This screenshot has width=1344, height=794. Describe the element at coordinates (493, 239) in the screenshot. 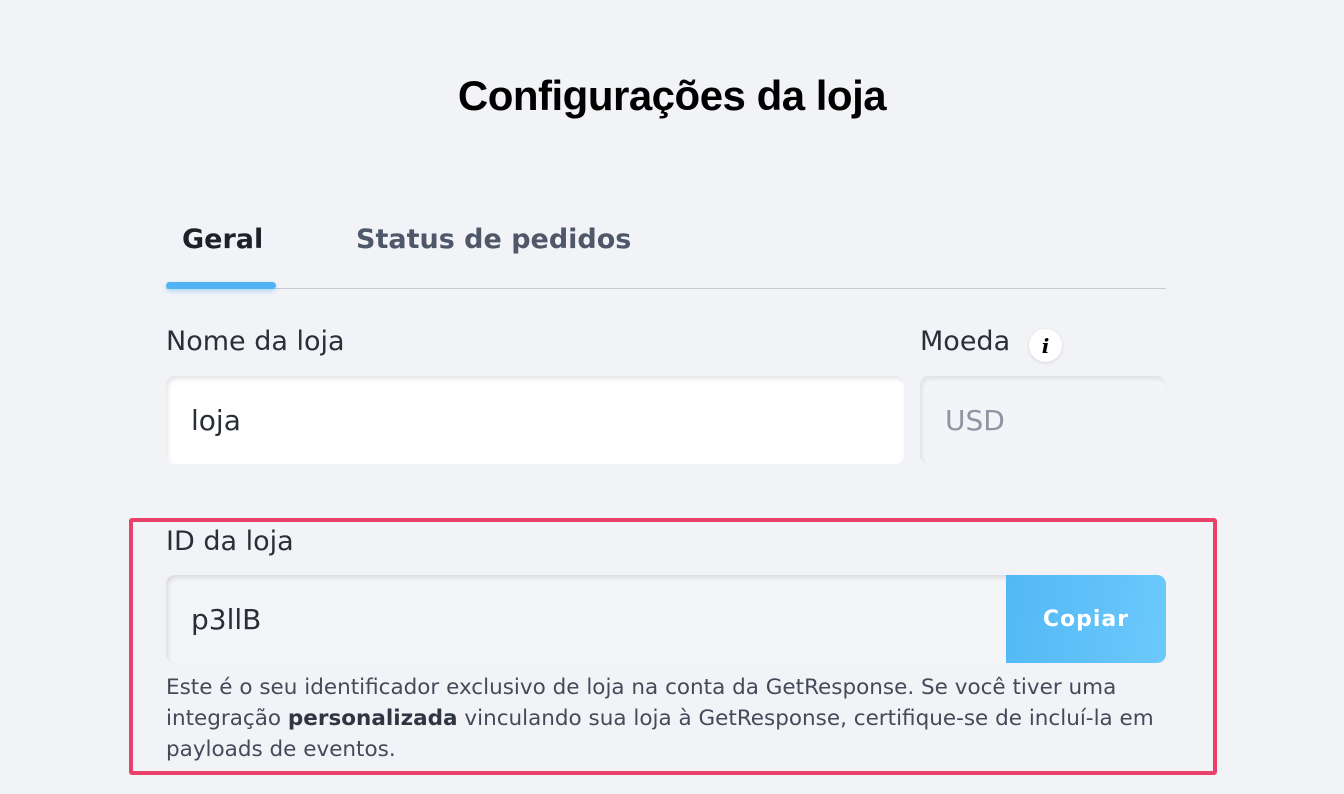

I see `tab-status-de-pedidos: Status de pedidos` at that location.